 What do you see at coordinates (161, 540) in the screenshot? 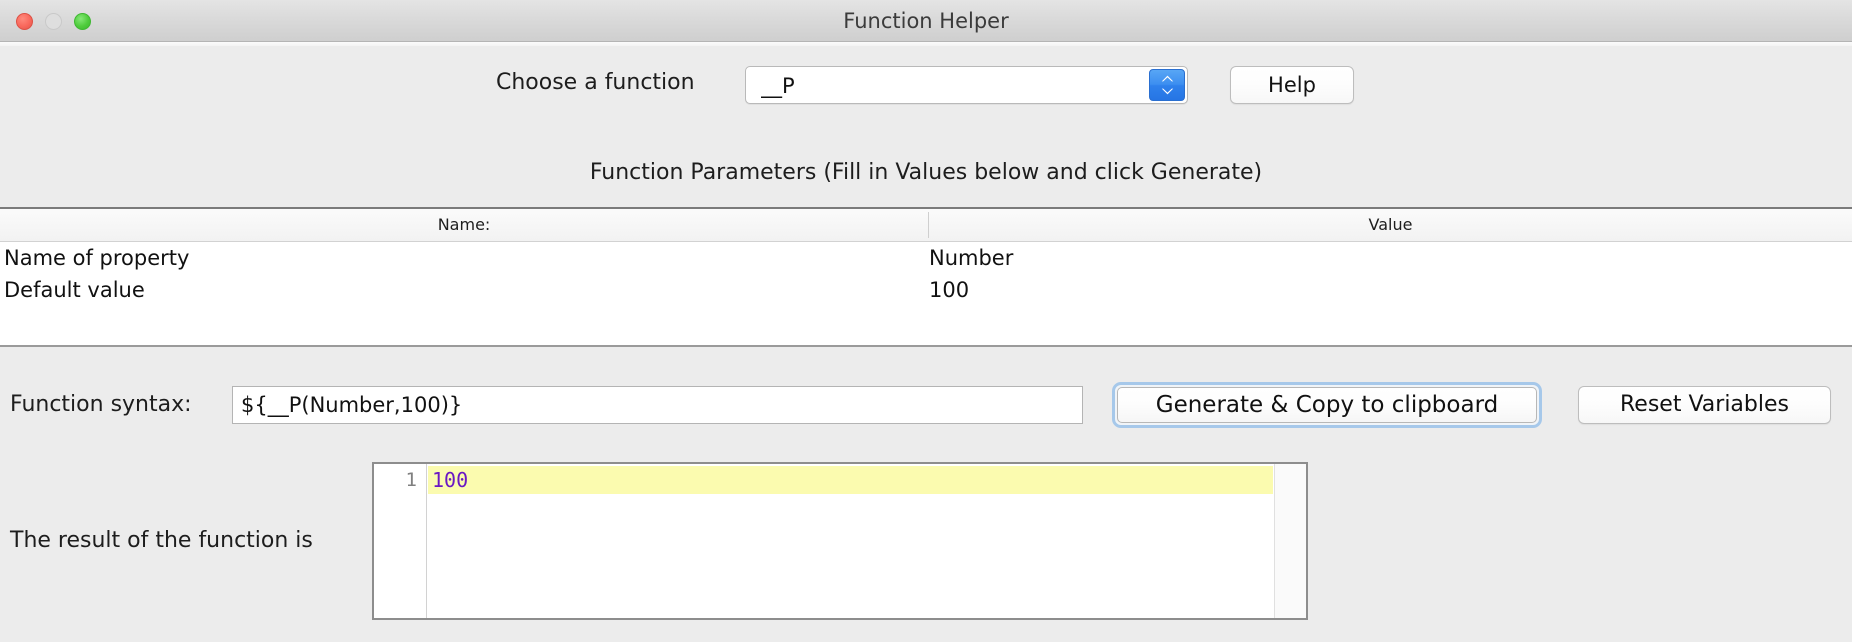
I see `result-label: The result of the function is` at bounding box center [161, 540].